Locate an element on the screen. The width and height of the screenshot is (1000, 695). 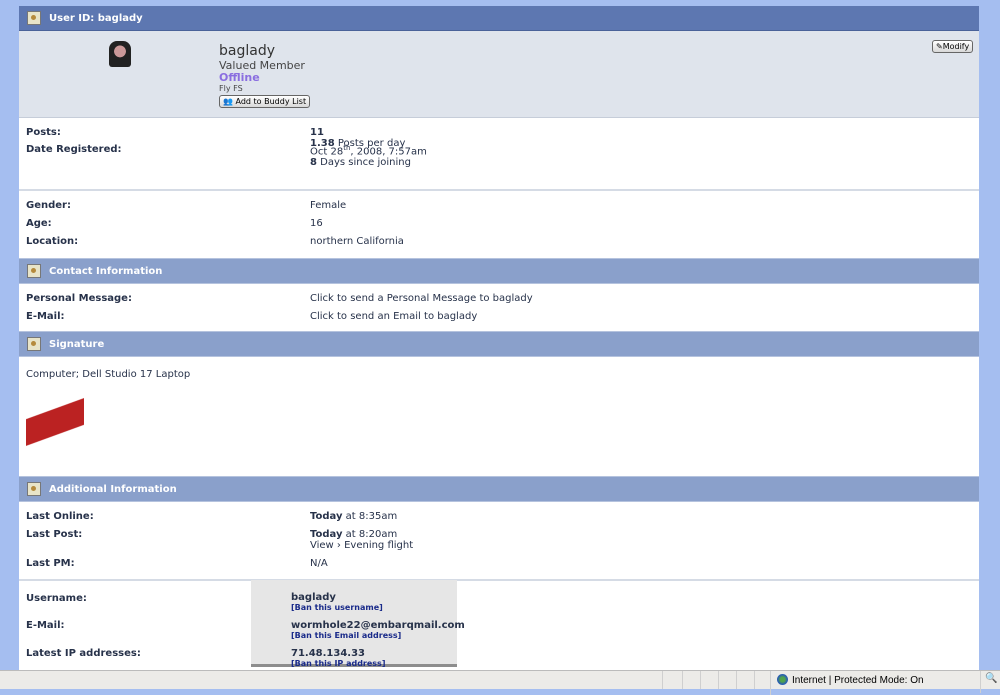
additional-section-header: Additional Information is located at coordinates (499, 489).